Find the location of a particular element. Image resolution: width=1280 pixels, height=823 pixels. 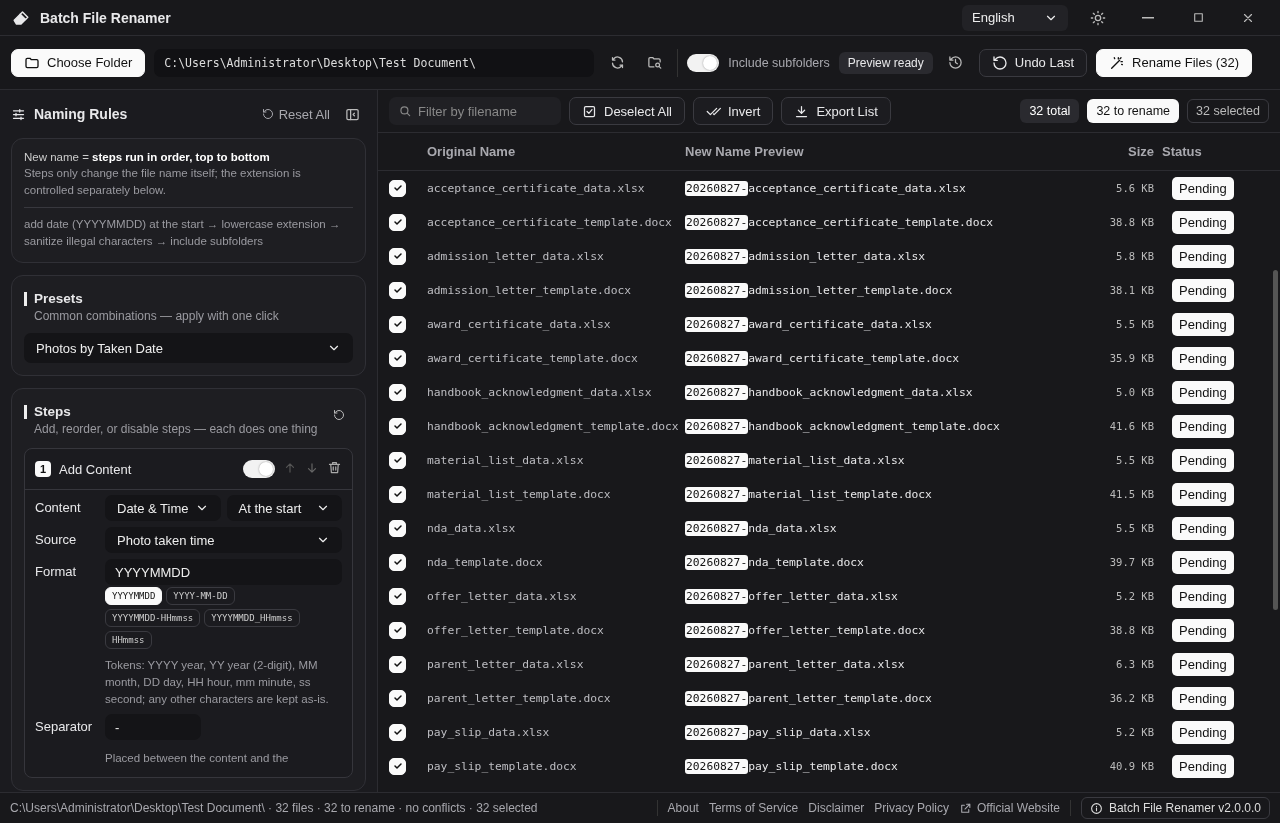

rule-chain-text: add date (YYYYMMDD) at the start → lowercase extension → sanitize illegal characters → include subfolders is located at coordinates (183, 233).